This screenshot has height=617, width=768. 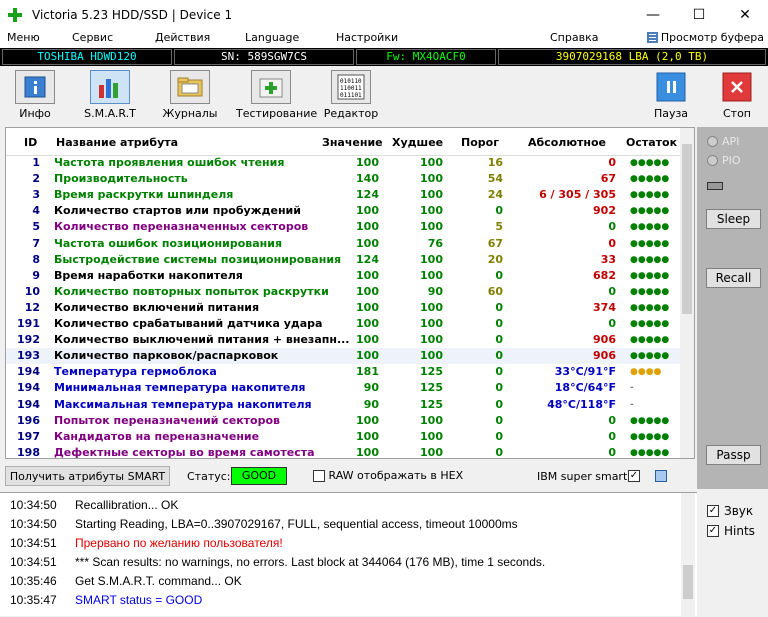 I want to click on sound-checkbox: ✓, so click(x=713, y=511).